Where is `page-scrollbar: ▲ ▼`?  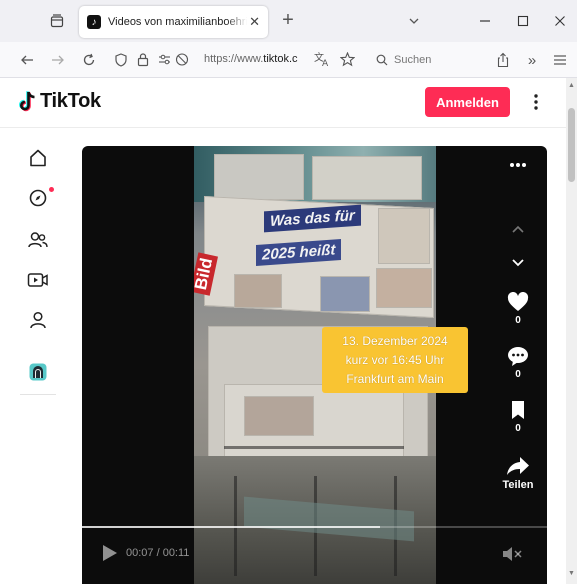
page-scrollbar: ▲ ▼ is located at coordinates (571, 331).